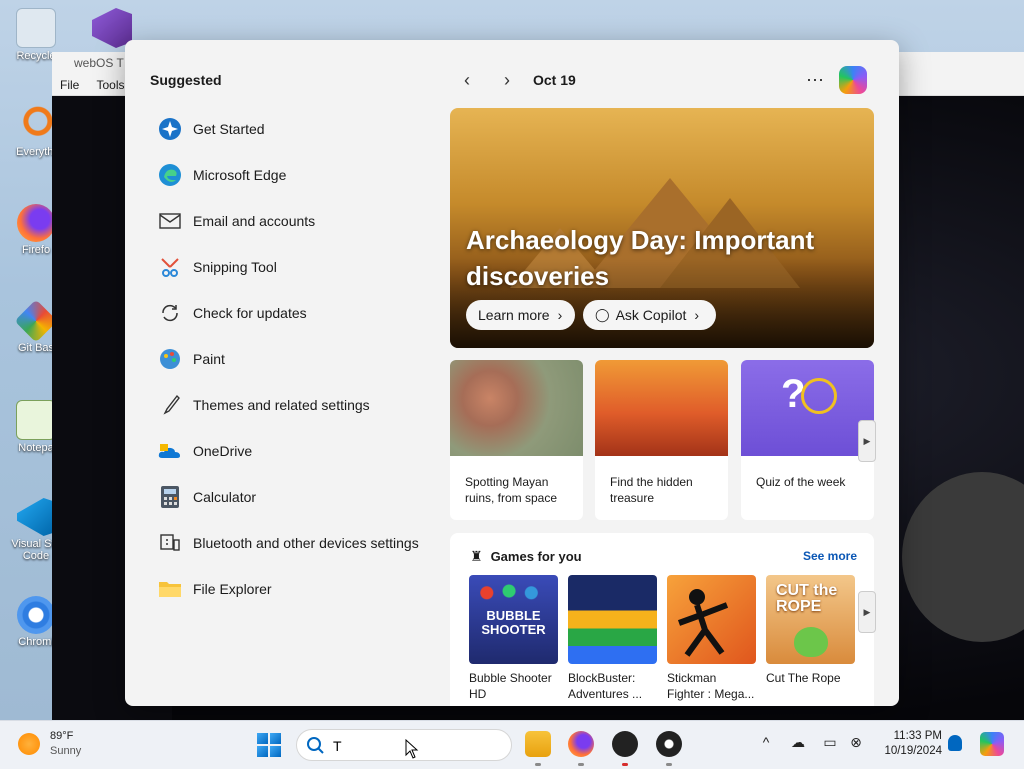 This screenshot has height=769, width=1024. What do you see at coordinates (404, 745) in the screenshot?
I see `taskbar-search` at bounding box center [404, 745].